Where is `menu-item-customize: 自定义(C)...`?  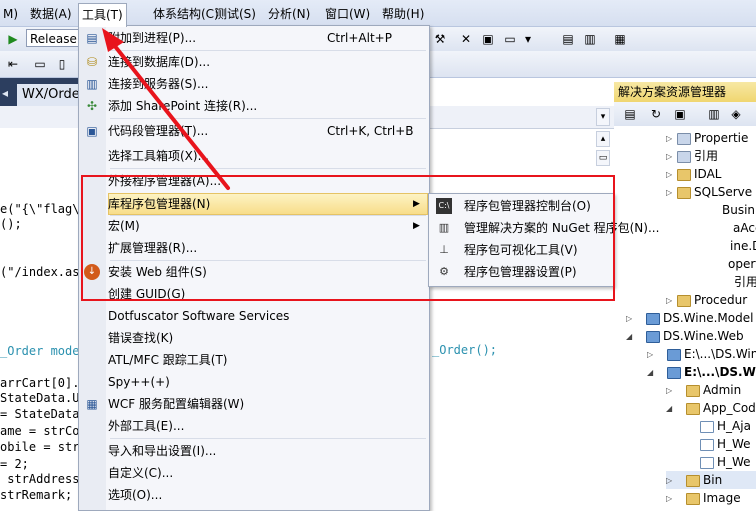
menu-item-customize: 自定义(C)... is located at coordinates (267, 473).